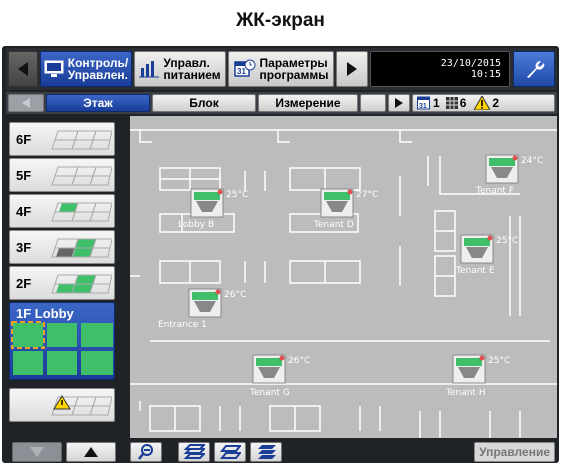 The image size is (561, 464). What do you see at coordinates (294, 75) in the screenshot?
I see `tab-schedule-line2: программы` at bounding box center [294, 75].